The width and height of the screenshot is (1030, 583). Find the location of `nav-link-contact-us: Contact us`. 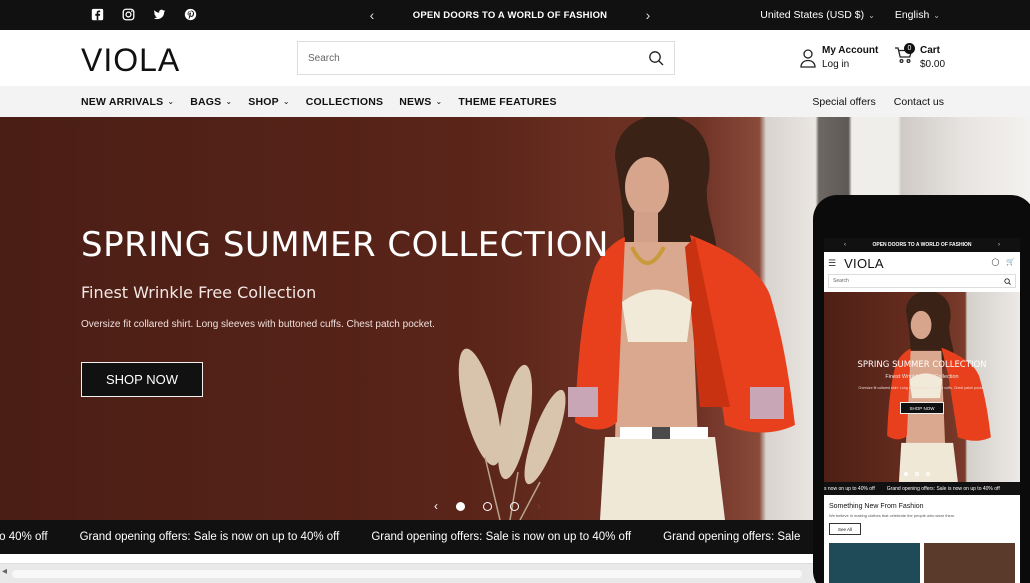

nav-link-contact-us: Contact us is located at coordinates (919, 102).